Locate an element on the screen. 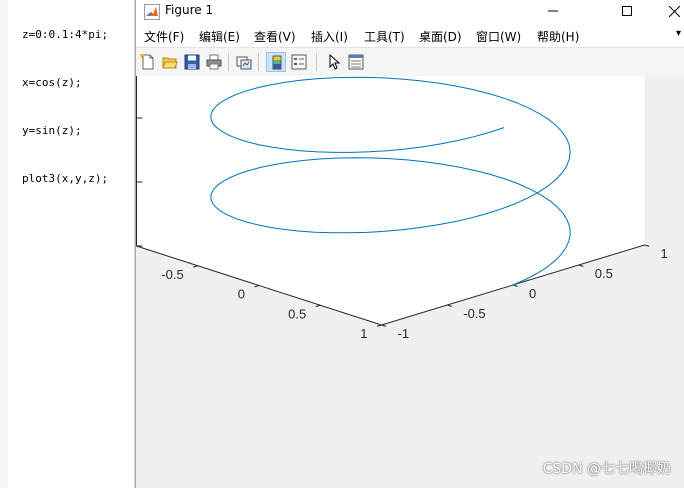  menu-edit: 编辑(E) is located at coordinates (219, 36).